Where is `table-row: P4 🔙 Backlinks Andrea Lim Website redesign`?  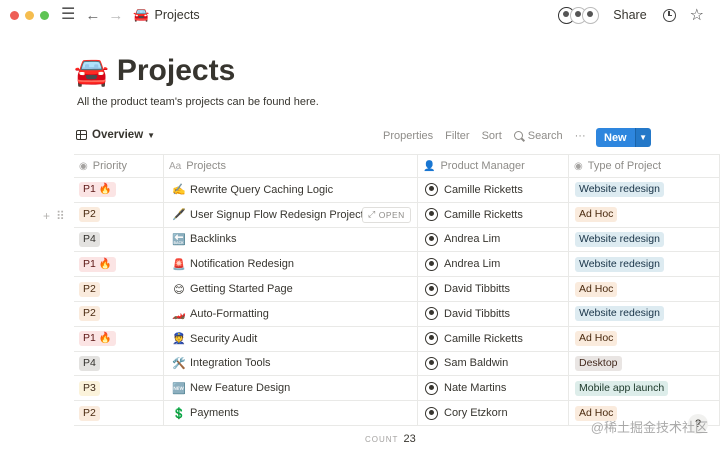
table-row: P4 🔙 Backlinks Andrea Lim Website redesign is located at coordinates (397, 240).